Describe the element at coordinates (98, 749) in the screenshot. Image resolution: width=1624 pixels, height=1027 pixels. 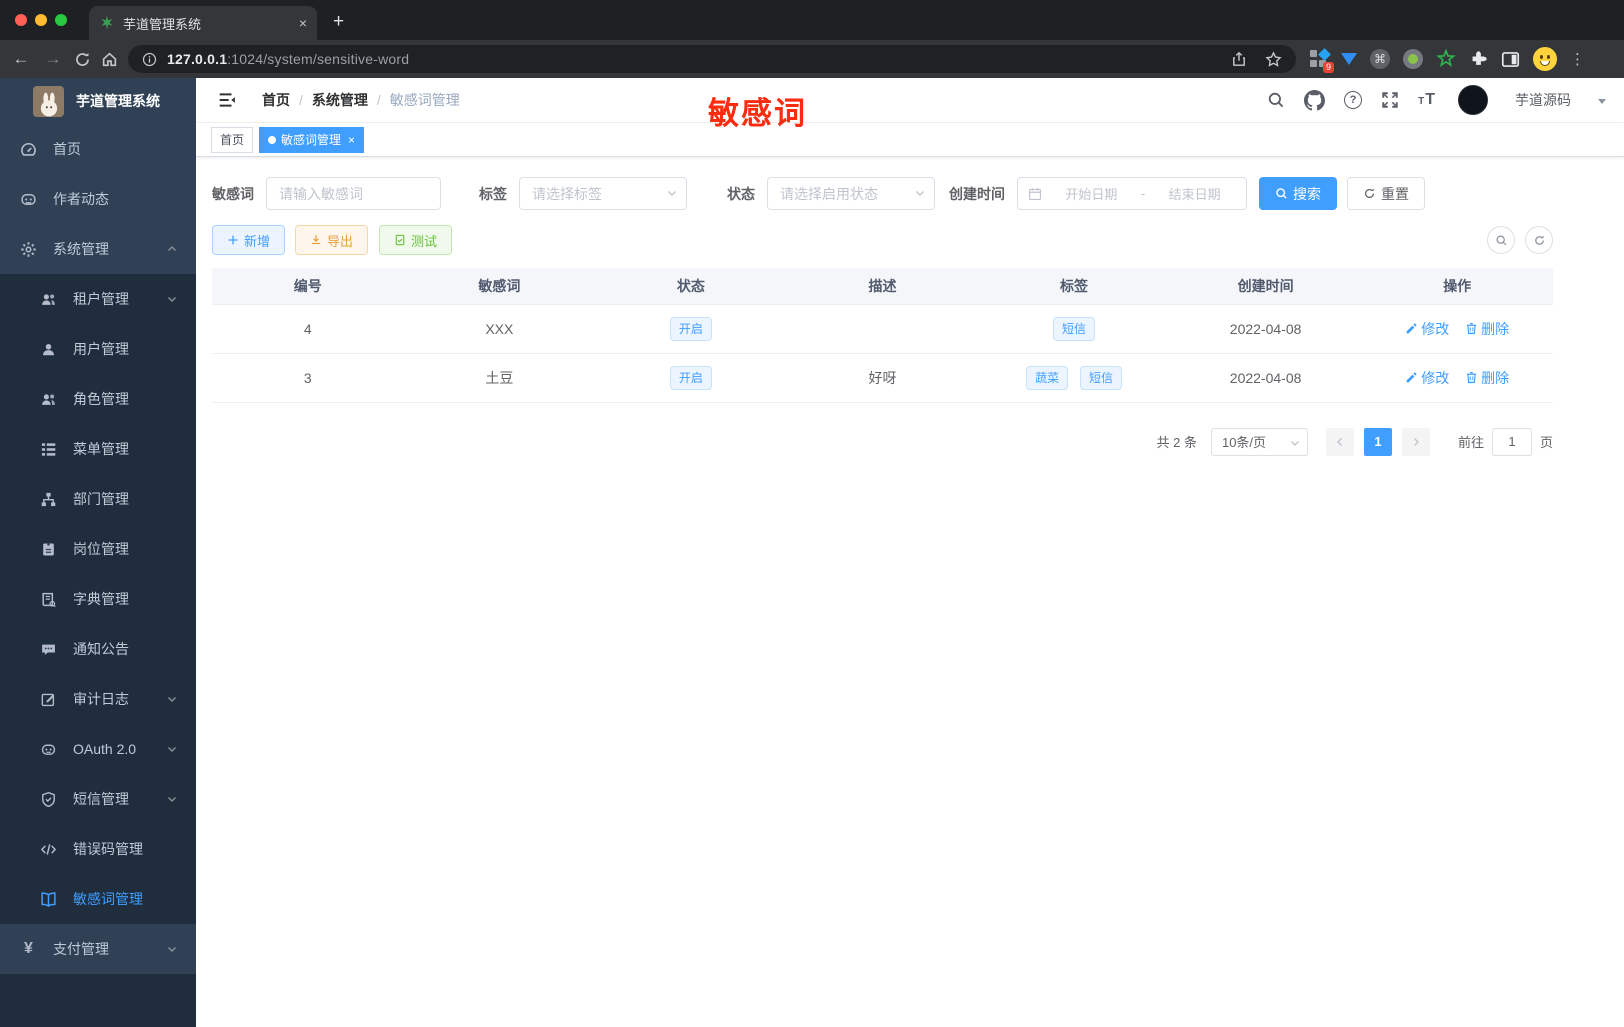
I see `sidebar-item-oauth: OAuth 2.0` at that location.